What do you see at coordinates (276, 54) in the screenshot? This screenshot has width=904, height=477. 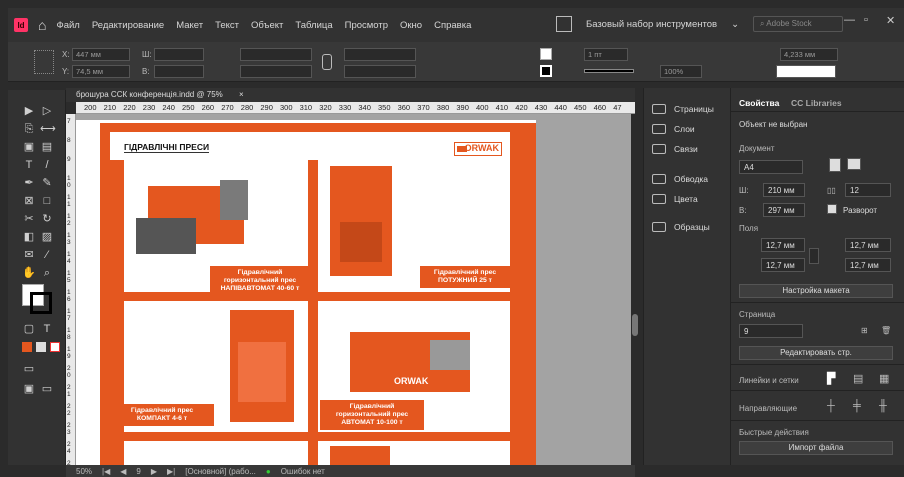 I see `scale-x-field` at bounding box center [276, 54].